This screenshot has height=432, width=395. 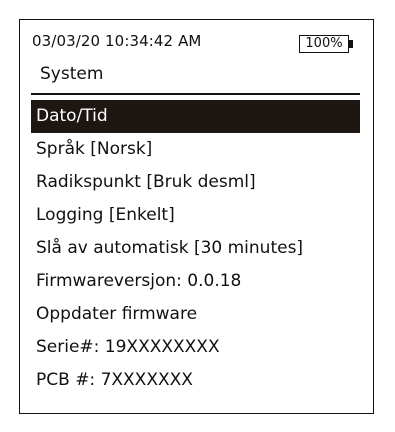 I want to click on menu-item-update-firmware: Oppdater firmware, so click(x=195, y=314).